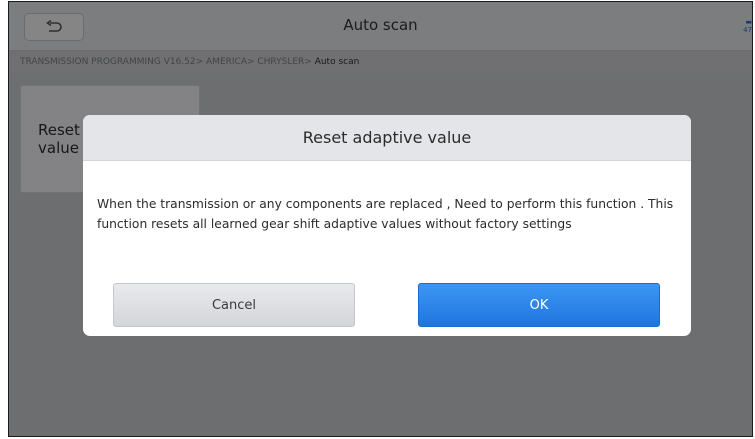 Image resolution: width=755 pixels, height=439 pixels. I want to click on ok-button-label: OK, so click(539, 305).